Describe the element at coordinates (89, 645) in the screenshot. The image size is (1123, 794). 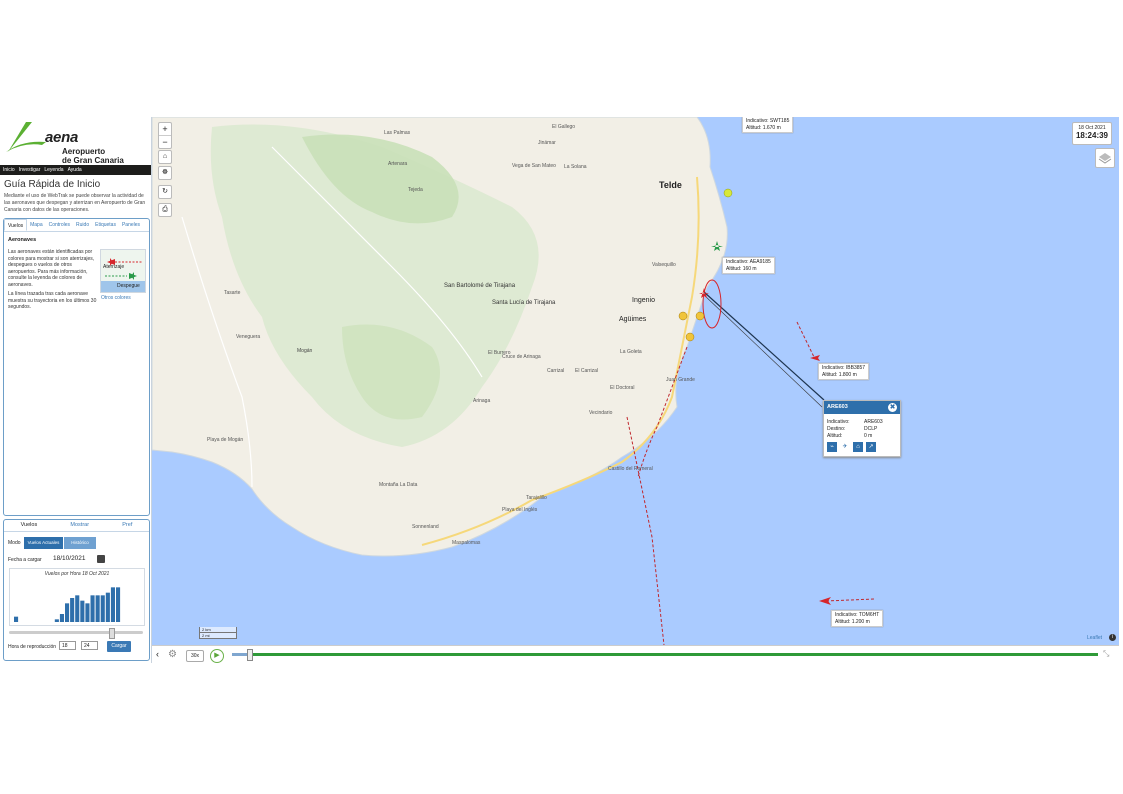
I see `minute-input: 24` at that location.